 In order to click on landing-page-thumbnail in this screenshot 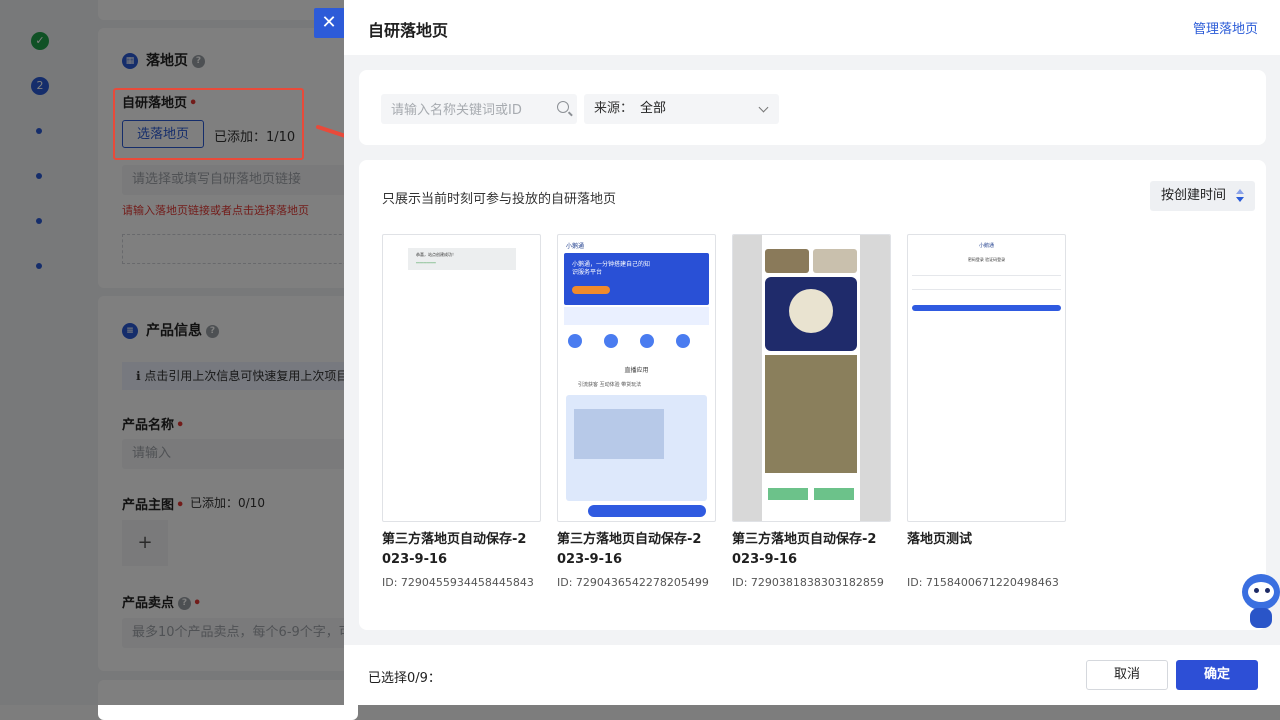, I will do `click(811, 378)`.